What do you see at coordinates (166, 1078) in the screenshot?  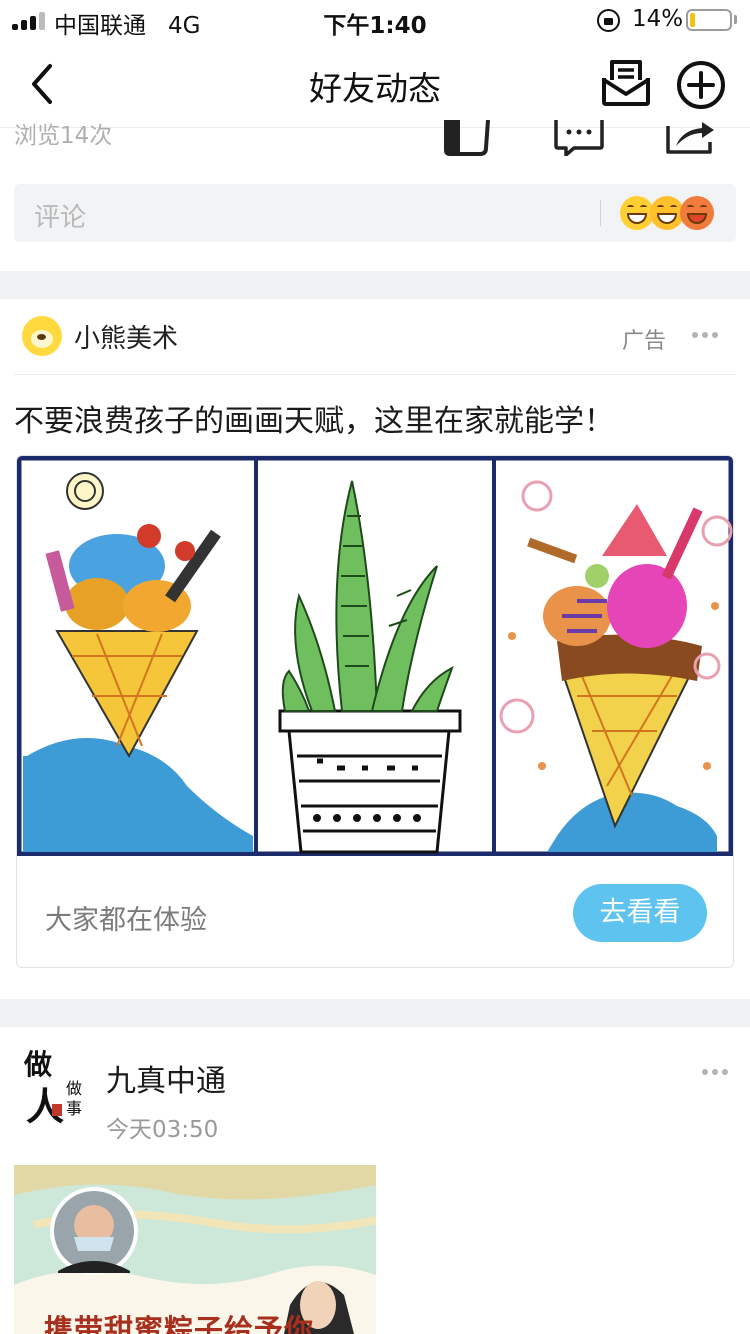 I see `post-author-name: 九真中通` at bounding box center [166, 1078].